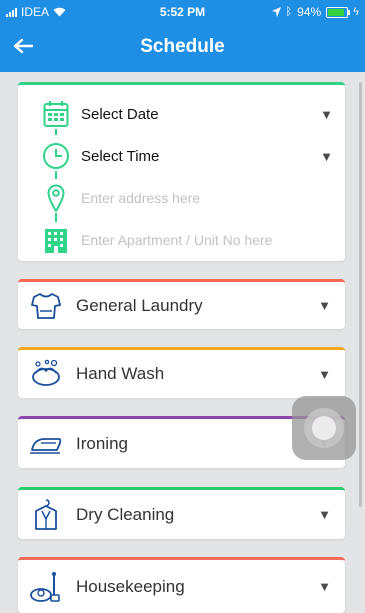 This screenshot has width=365, height=613. I want to click on battery-icon, so click(338, 12).